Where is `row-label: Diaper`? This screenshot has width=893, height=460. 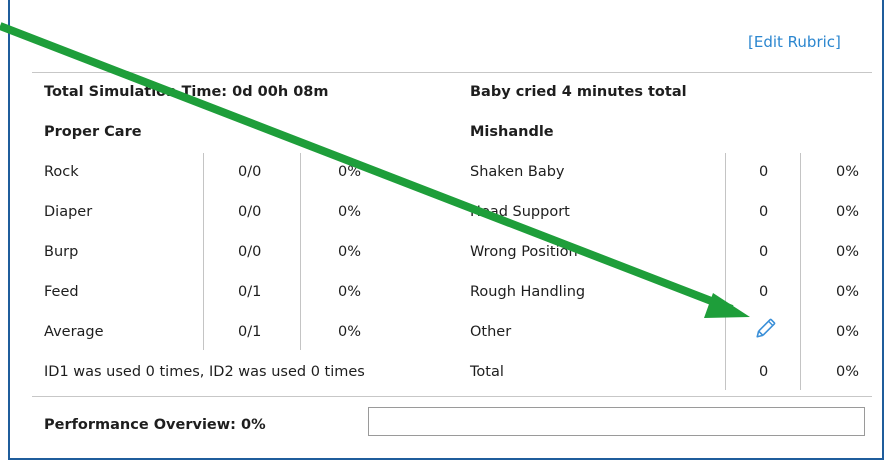 row-label: Diaper is located at coordinates (68, 212).